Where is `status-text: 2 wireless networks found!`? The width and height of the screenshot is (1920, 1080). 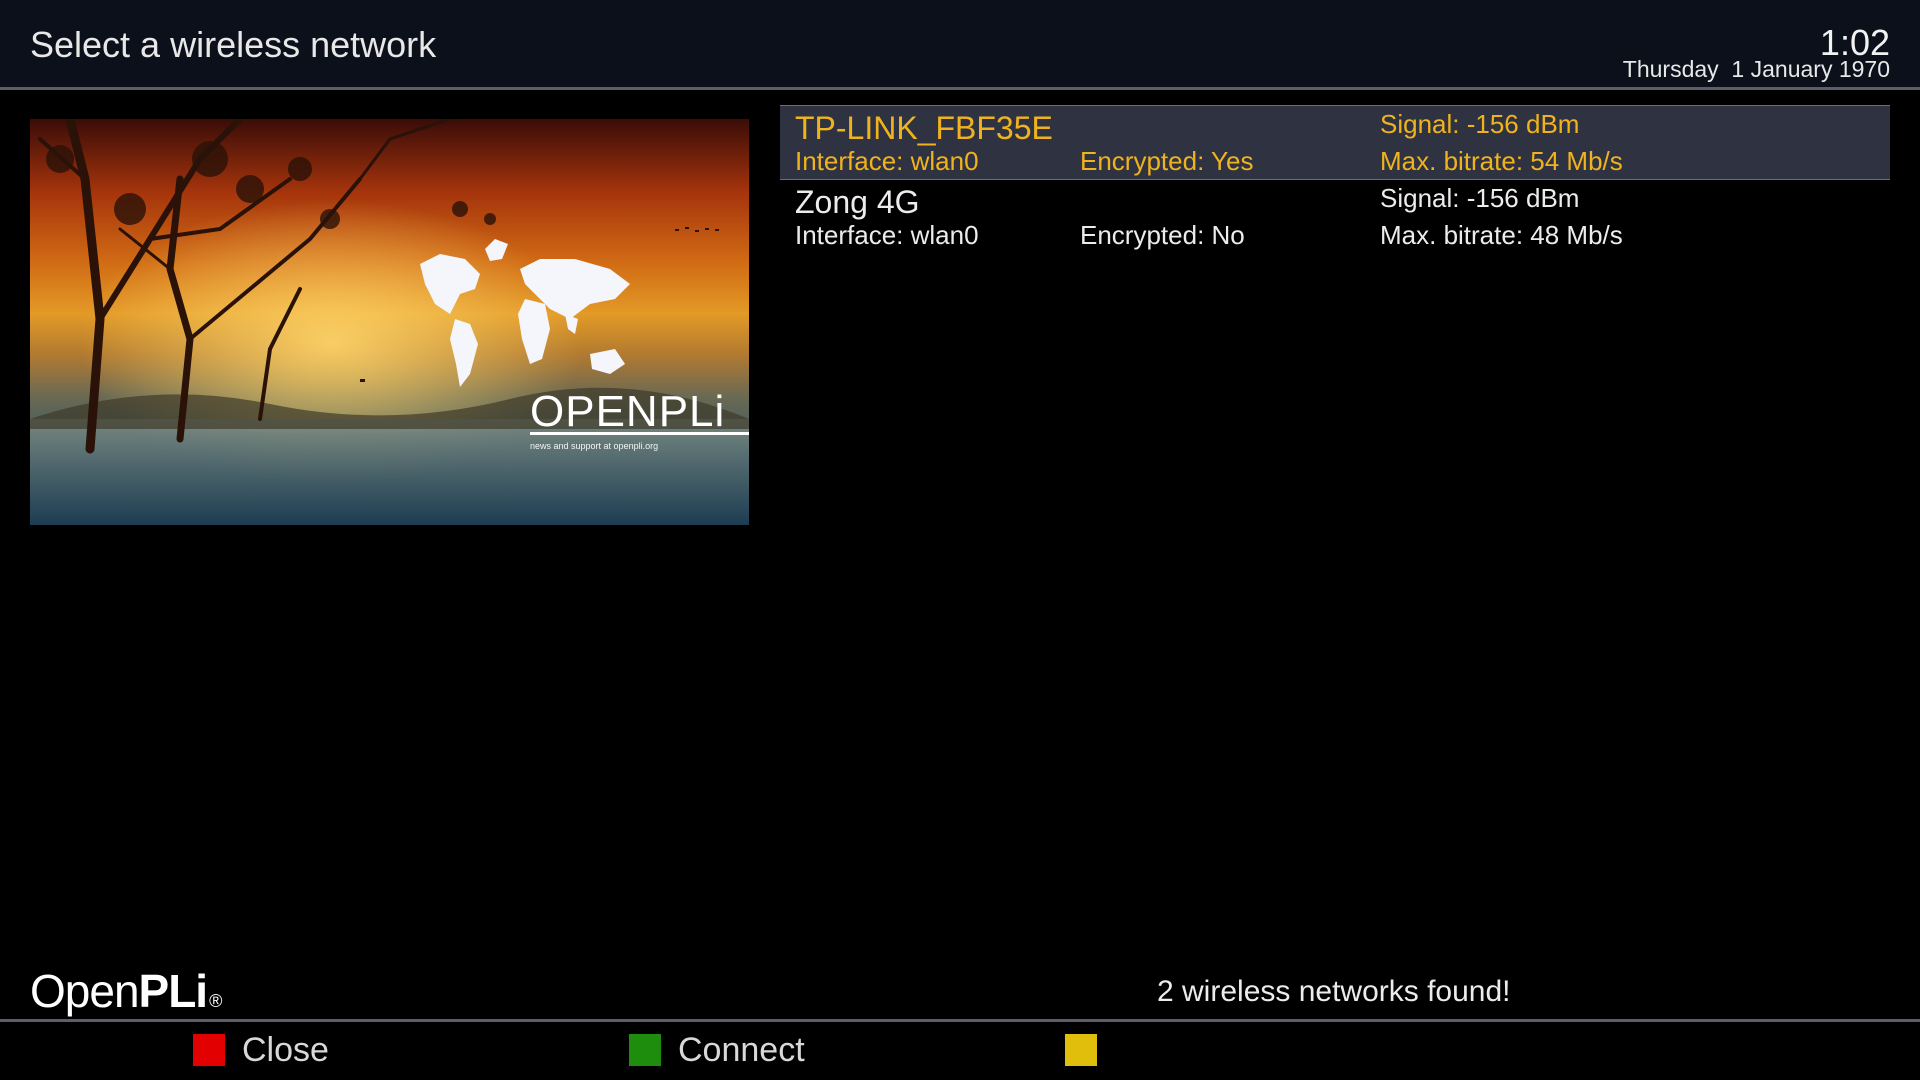 status-text: 2 wireless networks found! is located at coordinates (1334, 991).